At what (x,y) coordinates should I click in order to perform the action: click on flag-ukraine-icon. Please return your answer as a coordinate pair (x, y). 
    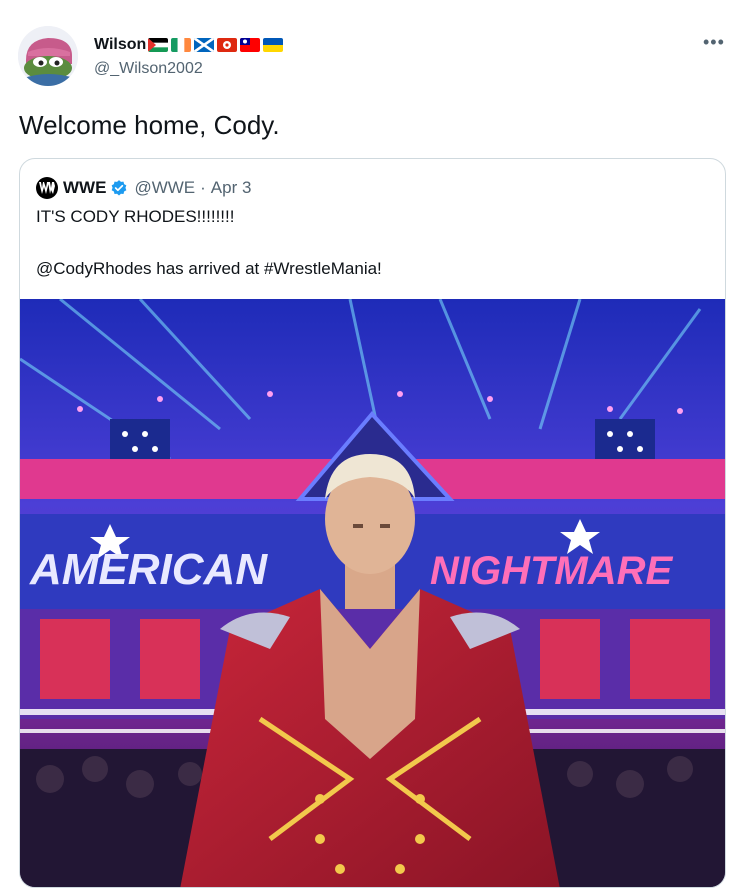
    Looking at the image, I should click on (273, 45).